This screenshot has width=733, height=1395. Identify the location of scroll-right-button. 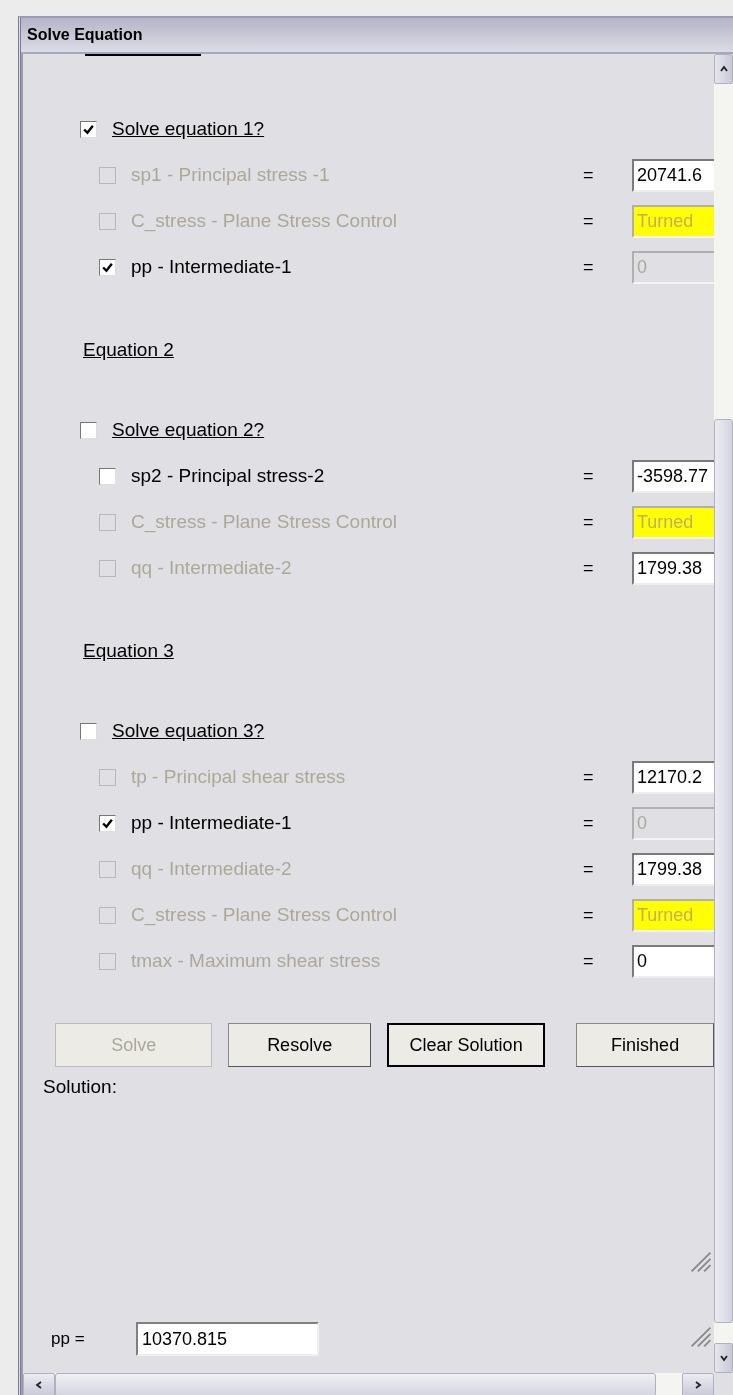
(698, 1384).